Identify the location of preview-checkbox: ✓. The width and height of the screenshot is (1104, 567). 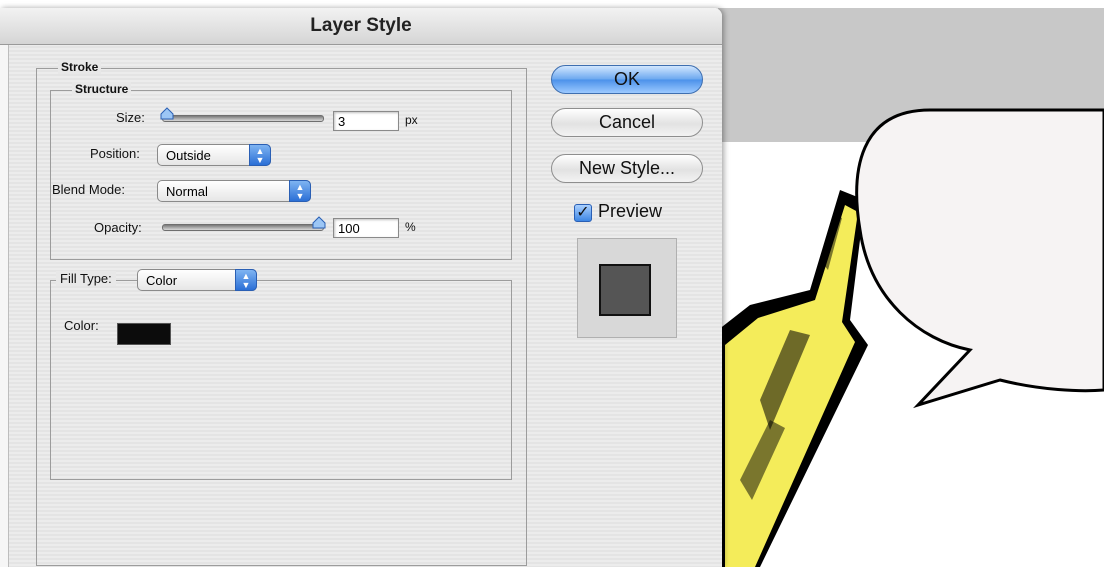
(583, 213).